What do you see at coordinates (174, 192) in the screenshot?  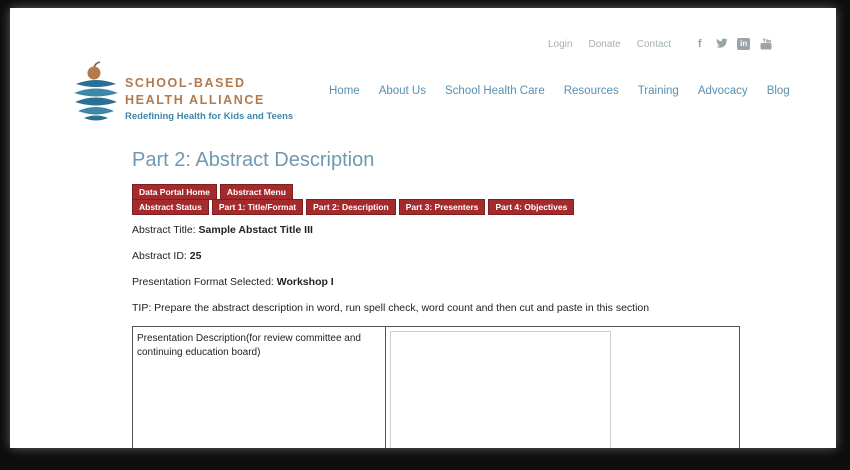 I see `data-portal-home-button: Data Portal Home` at bounding box center [174, 192].